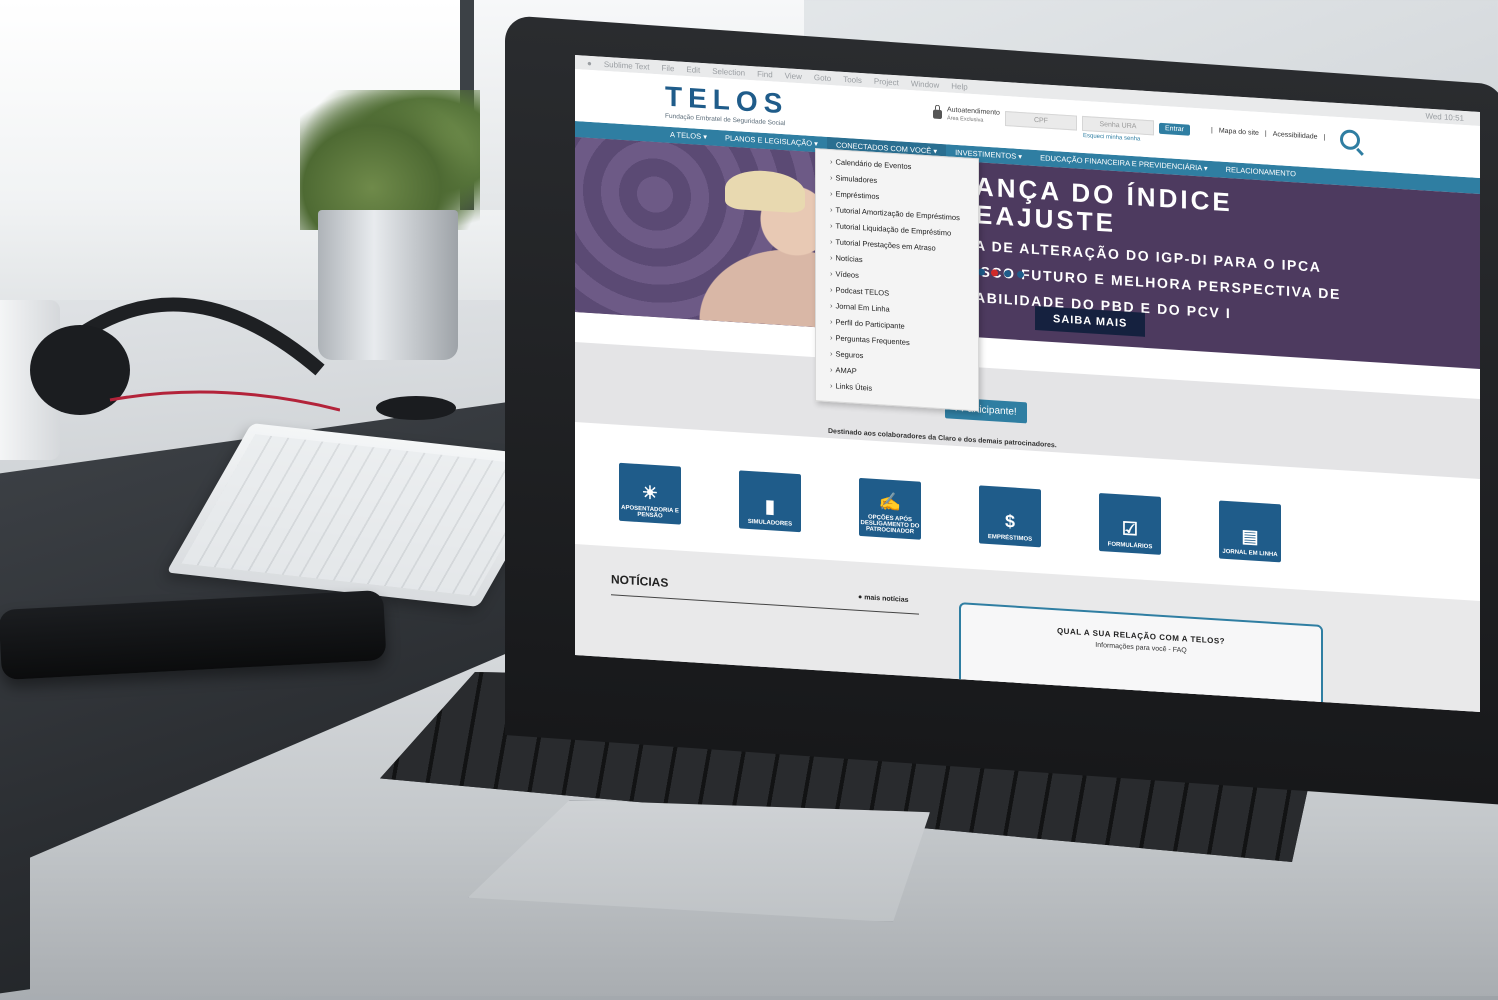  I want to click on tile-jornal: ▤ JORNAL EM LINHA, so click(1250, 531).